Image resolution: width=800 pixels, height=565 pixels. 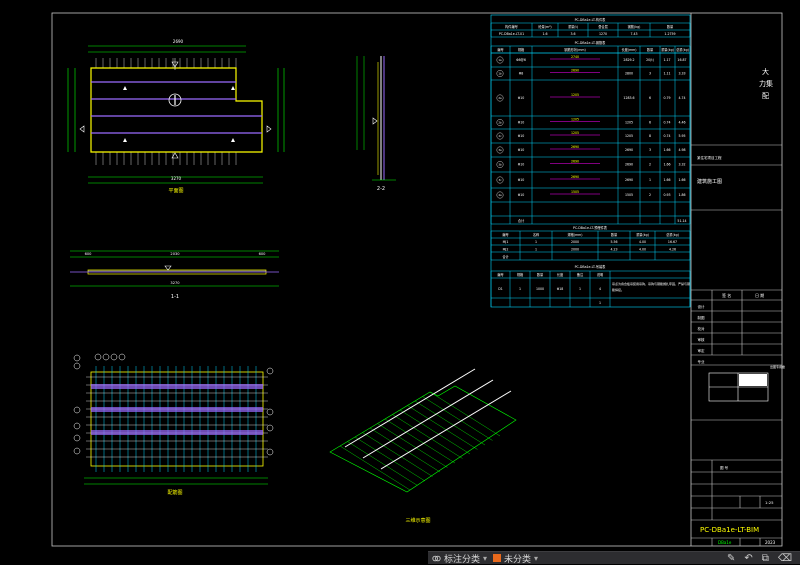 I want to click on rebar-no: 2c, so click(x=500, y=136).